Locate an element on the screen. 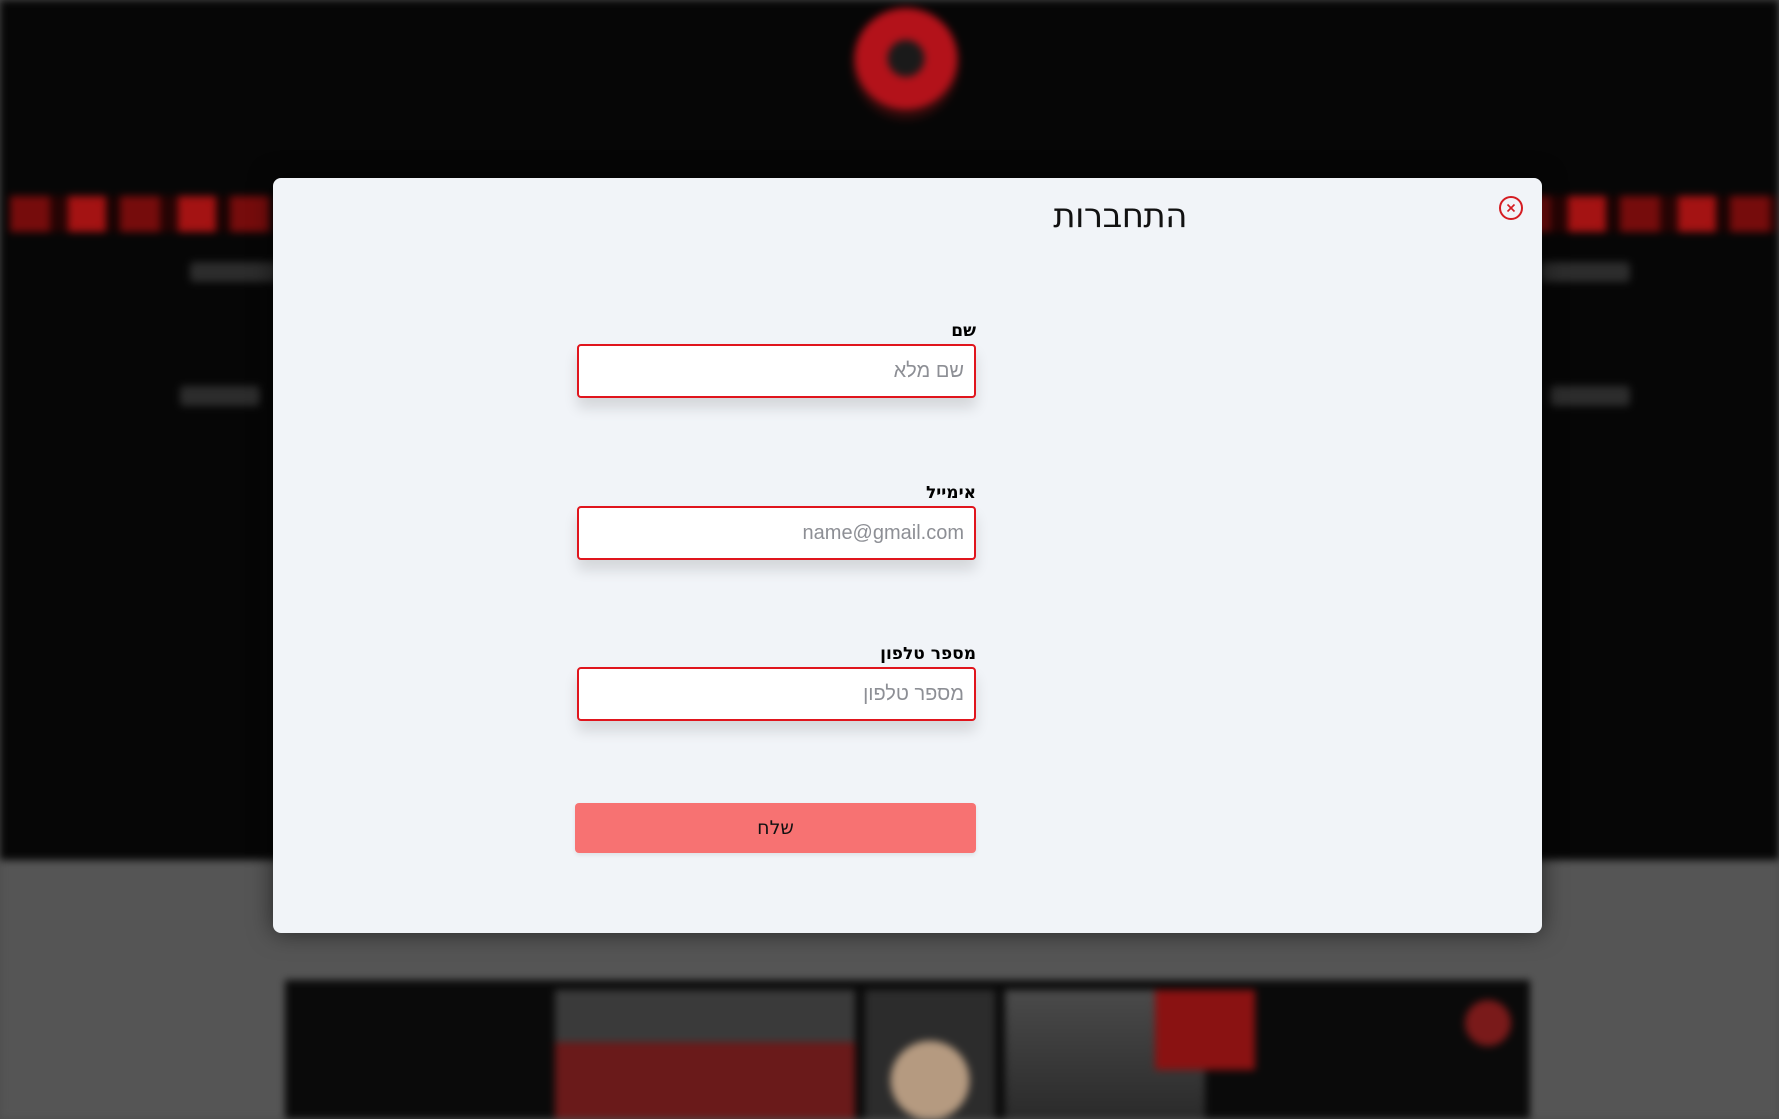  name-label: שם is located at coordinates (963, 331).